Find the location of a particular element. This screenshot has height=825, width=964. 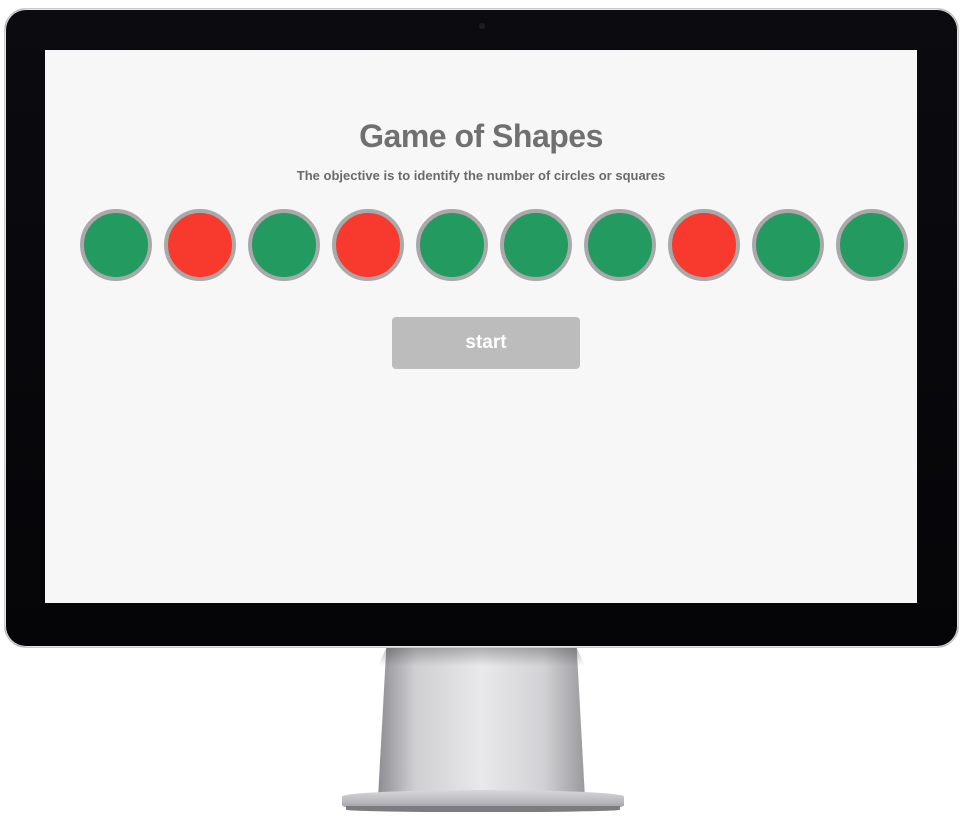

start-button: start is located at coordinates (486, 343).